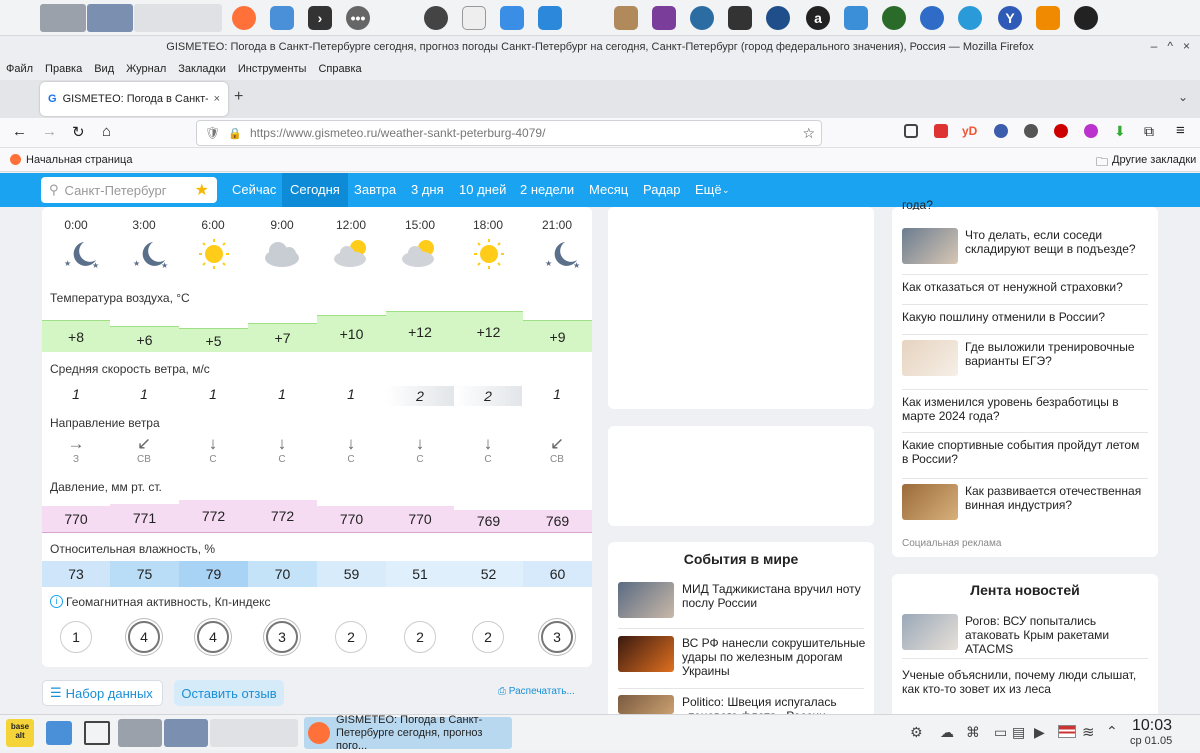 This screenshot has width=1200, height=753. I want to click on globe-icon, so click(894, 18).